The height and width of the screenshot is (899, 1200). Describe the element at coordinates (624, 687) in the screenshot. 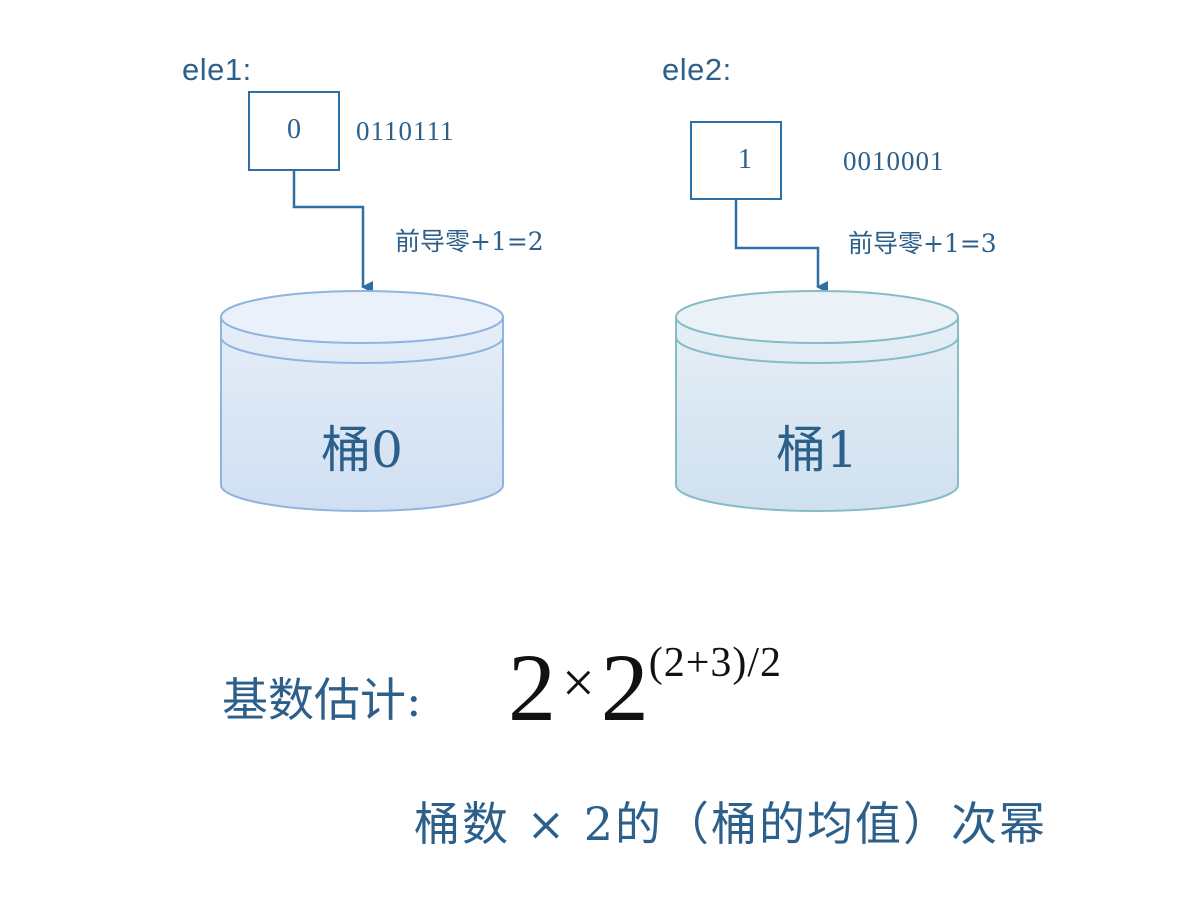

I see `formula-power-base: 2` at that location.